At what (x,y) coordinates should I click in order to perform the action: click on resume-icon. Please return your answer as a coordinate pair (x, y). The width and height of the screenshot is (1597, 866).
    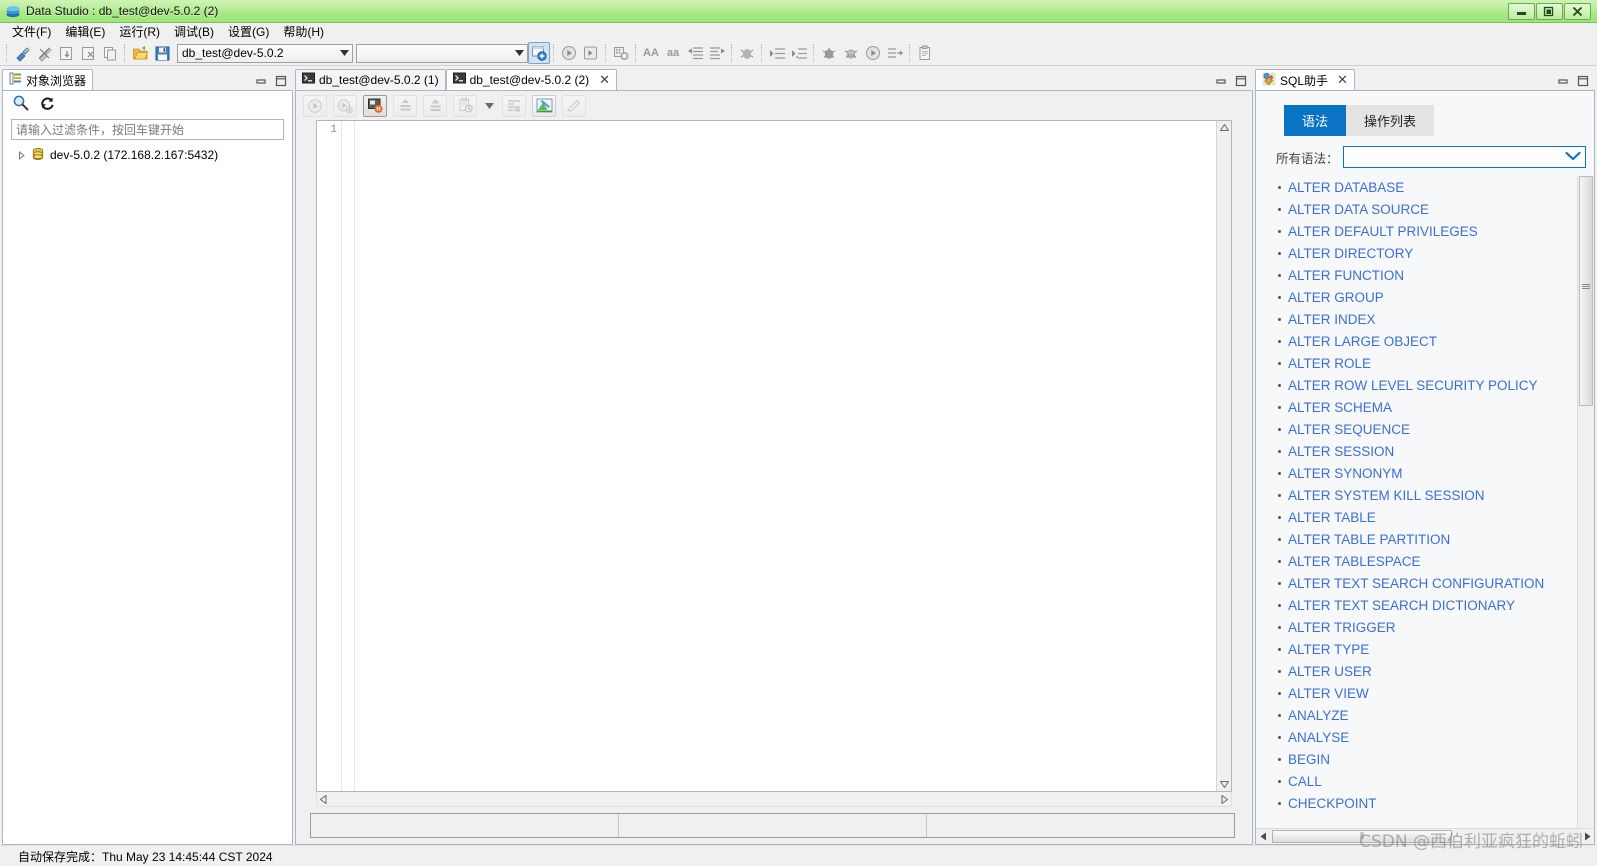
    Looking at the image, I should click on (873, 53).